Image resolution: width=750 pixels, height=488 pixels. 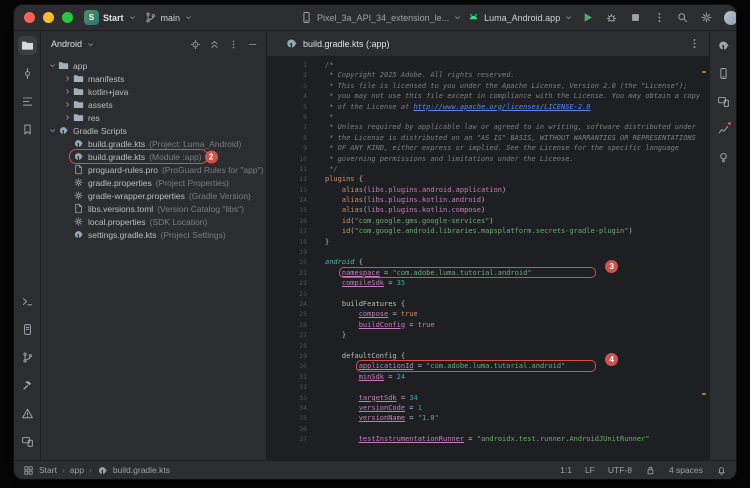 I want to click on close-button, so click(x=29, y=17).